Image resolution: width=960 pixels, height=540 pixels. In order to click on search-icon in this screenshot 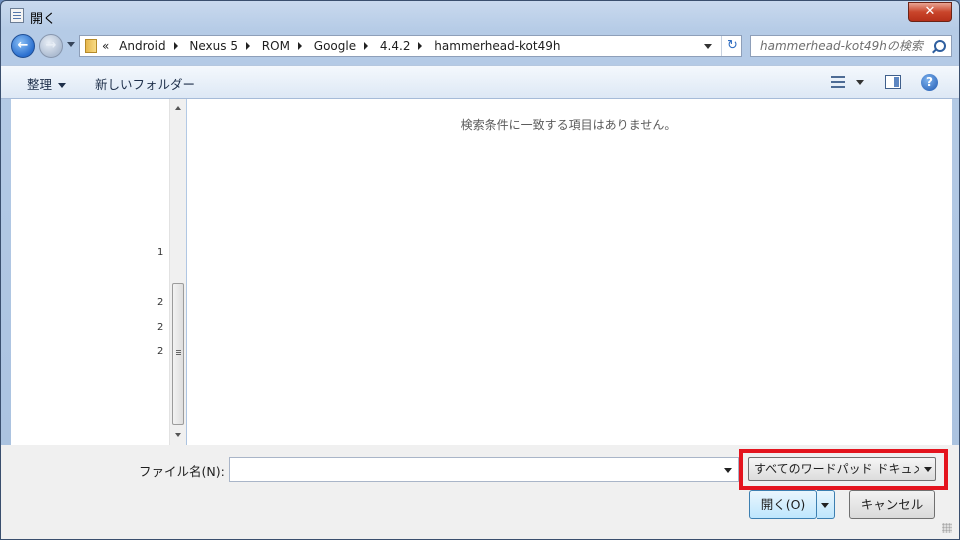, I will do `click(940, 46)`.